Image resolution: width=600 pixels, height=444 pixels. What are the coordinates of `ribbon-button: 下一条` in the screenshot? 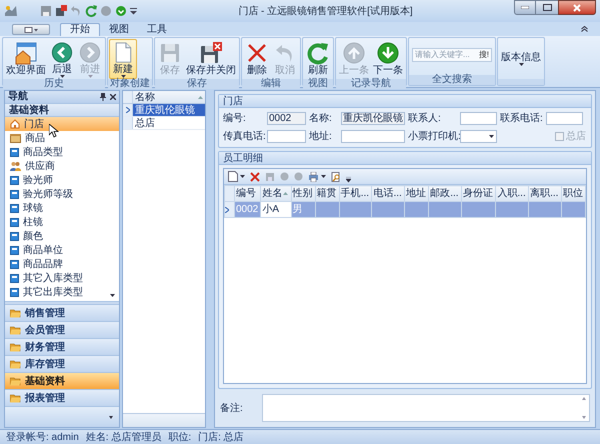 It's located at (388, 59).